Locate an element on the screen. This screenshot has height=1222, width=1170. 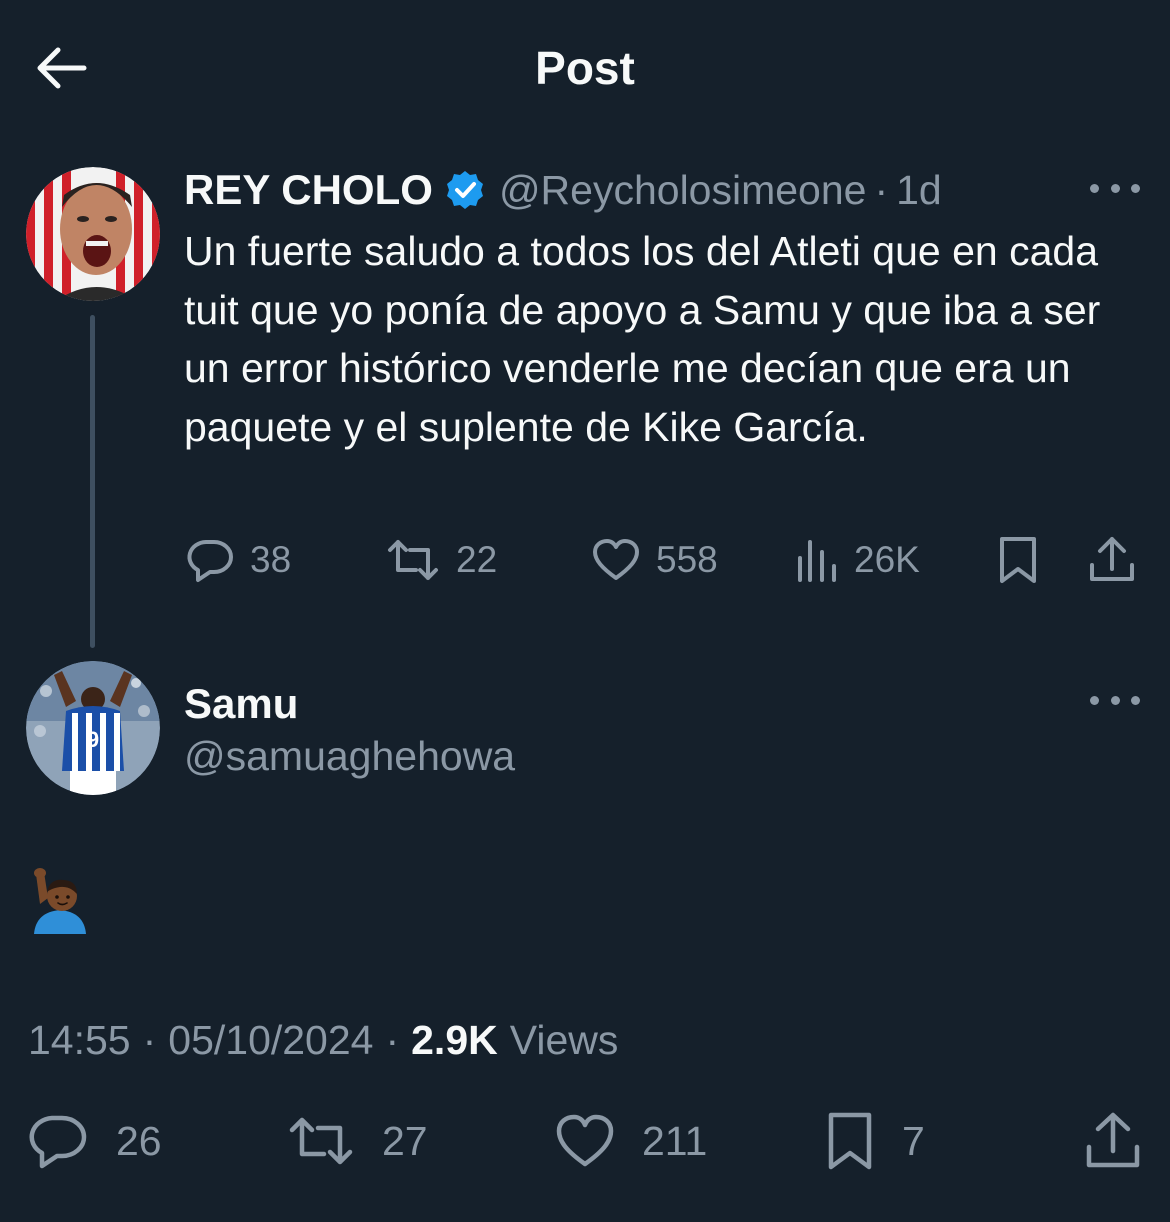
raising-hand-emoji-icon is located at coordinates (60, 901).